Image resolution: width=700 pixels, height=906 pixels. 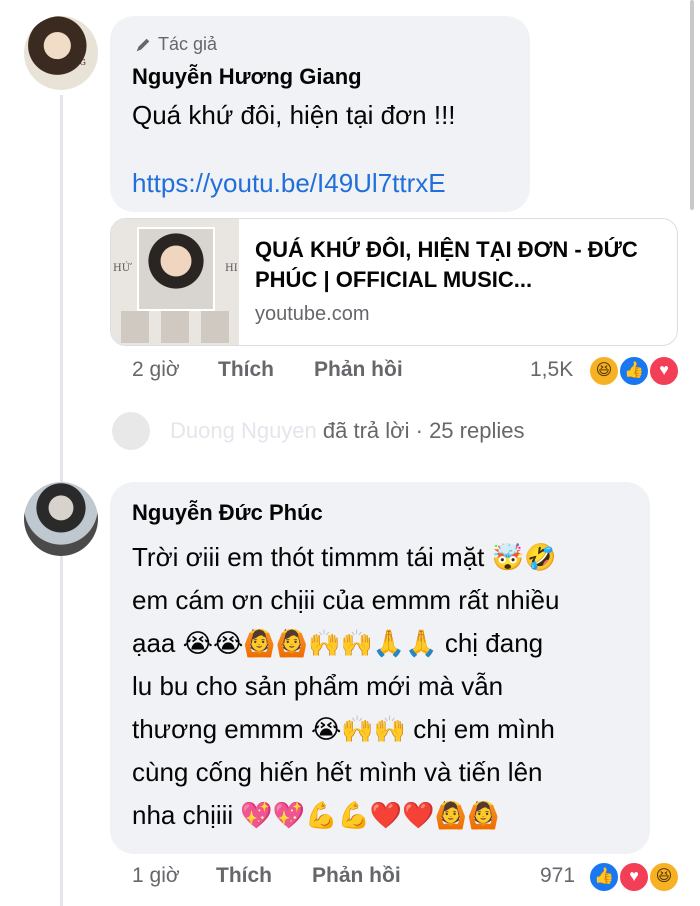 I want to click on avatar: EM ĐƯƠNG, so click(x=61, y=53).